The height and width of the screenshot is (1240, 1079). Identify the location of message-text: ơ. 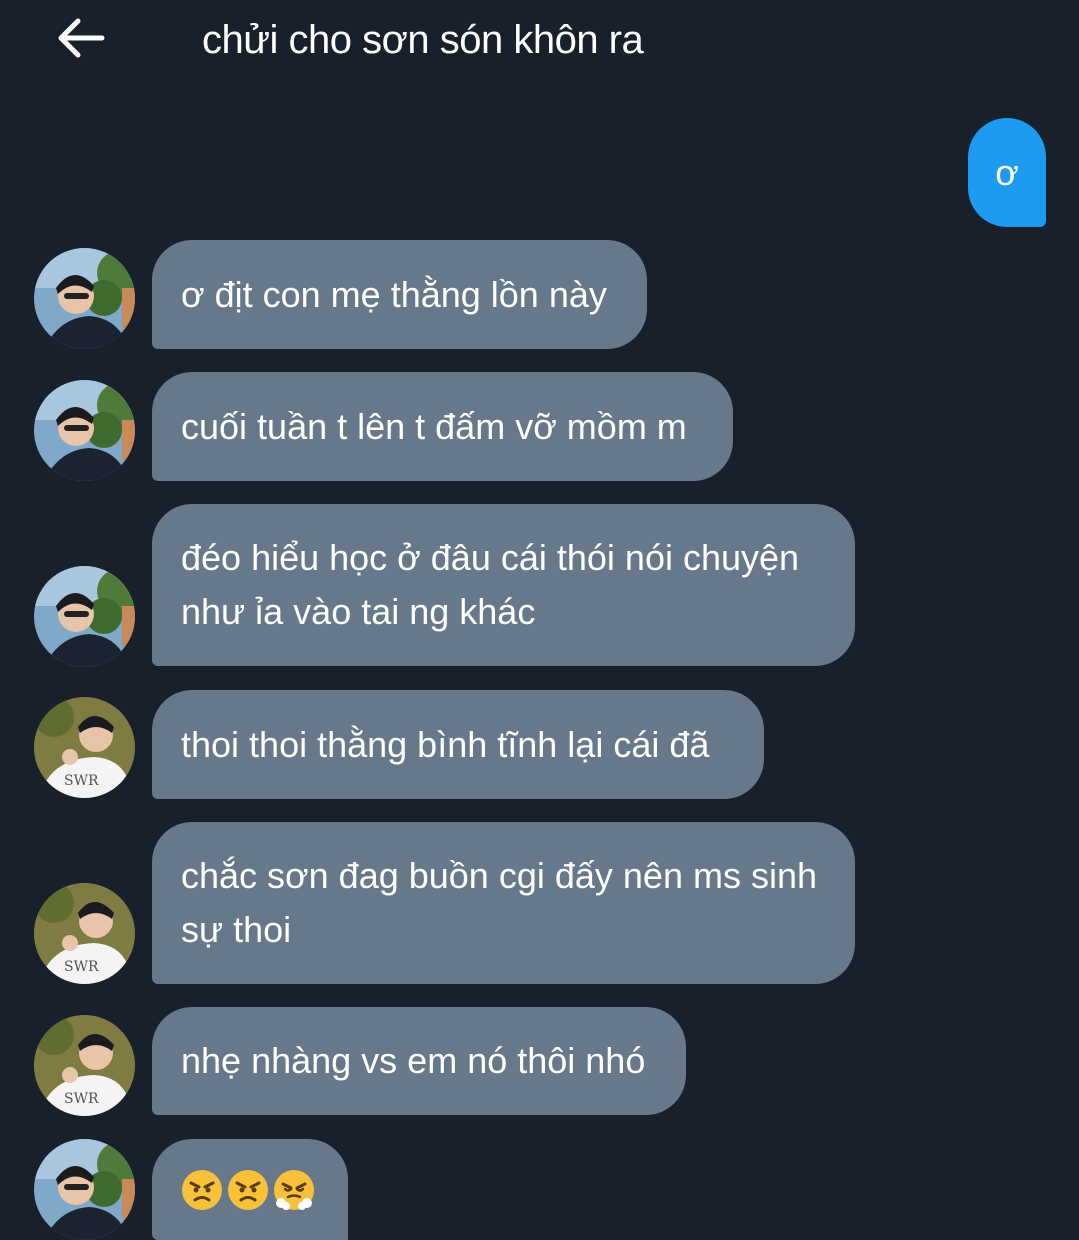
(1007, 172).